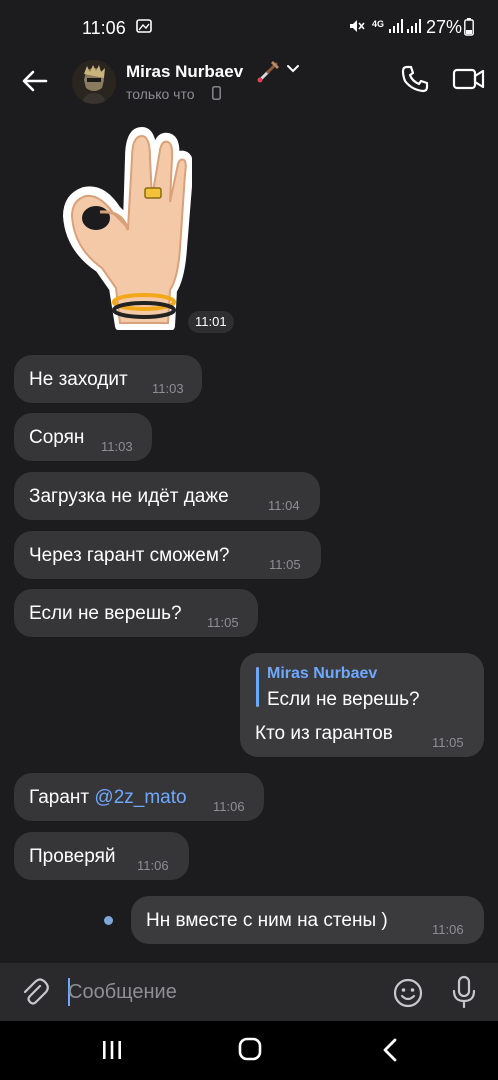 The height and width of the screenshot is (1080, 498). I want to click on recent-apps-icon, so click(112, 1050).